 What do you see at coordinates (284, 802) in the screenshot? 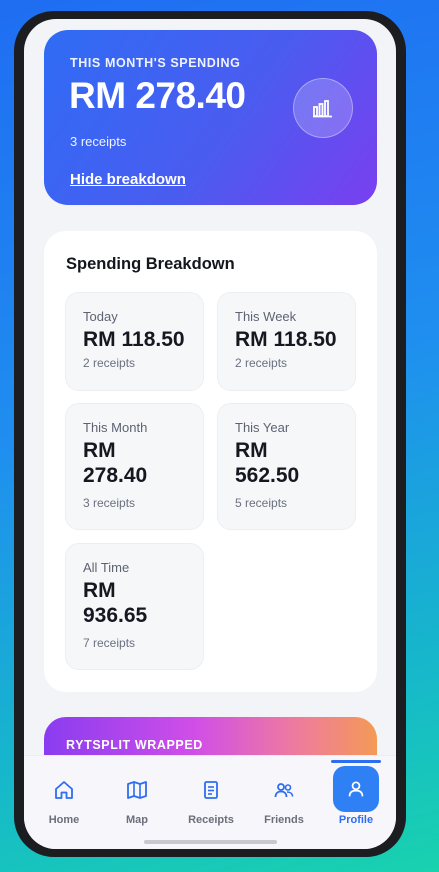
I see `nav-friends: Friends` at bounding box center [284, 802].